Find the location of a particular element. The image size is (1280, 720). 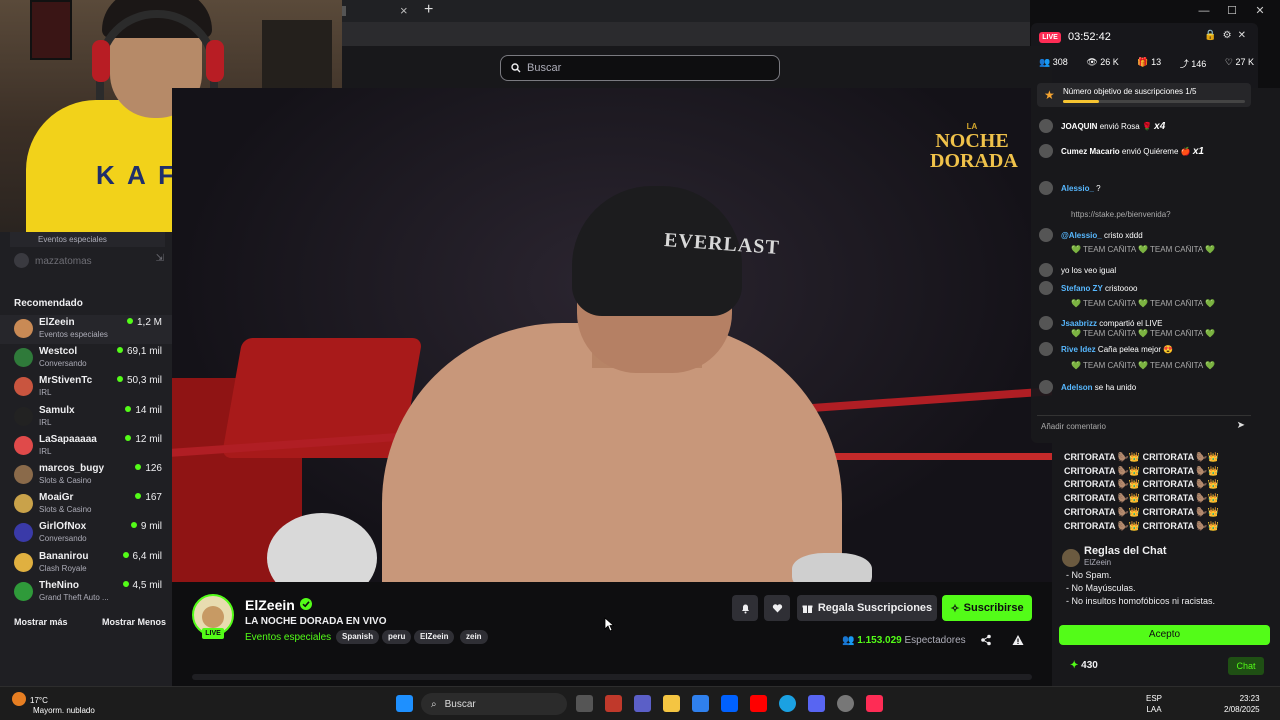

event-logo-name: NOCHE DORADA is located at coordinates (974, 151).